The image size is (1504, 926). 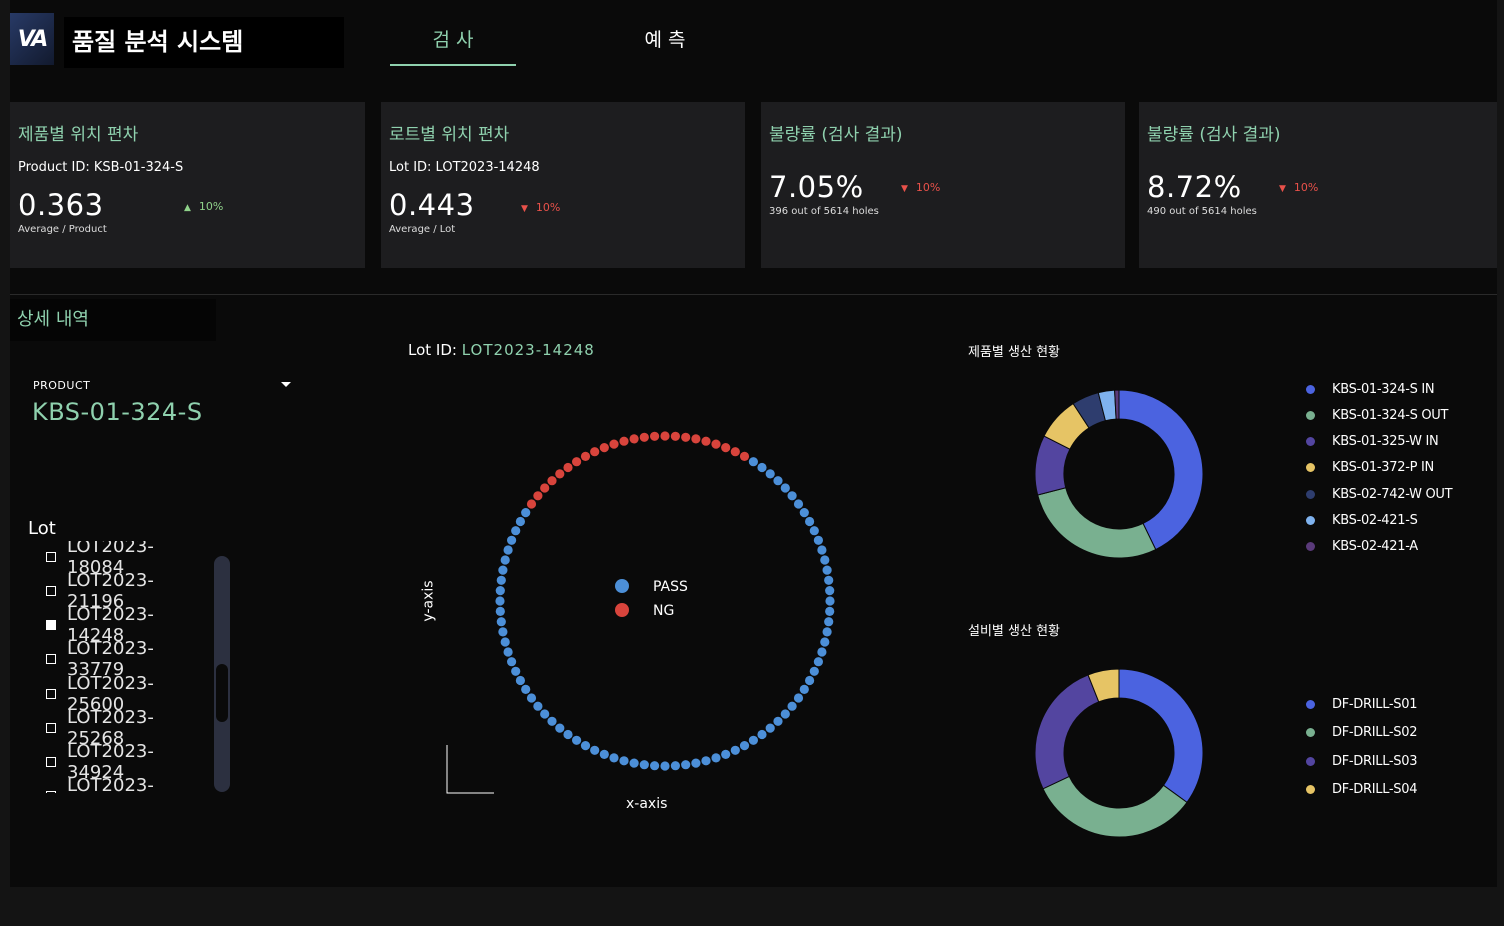 I want to click on lot-item: LOT2023-34924, so click(x=123, y=762).